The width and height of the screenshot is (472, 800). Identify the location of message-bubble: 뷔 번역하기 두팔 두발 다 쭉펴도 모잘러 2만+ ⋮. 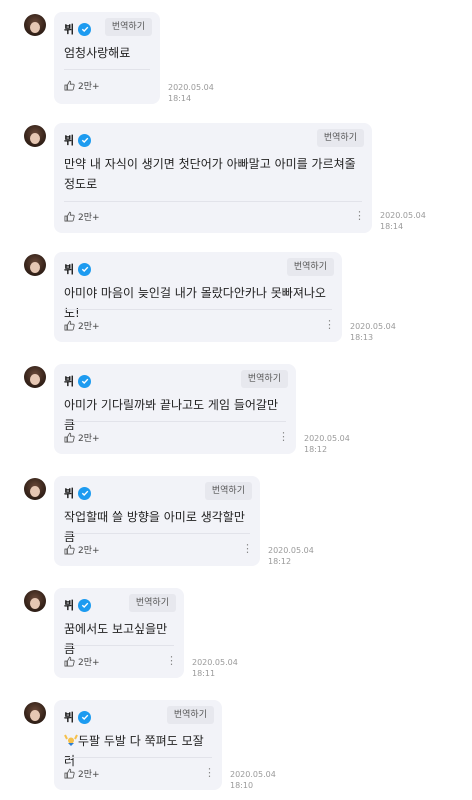
(138, 745).